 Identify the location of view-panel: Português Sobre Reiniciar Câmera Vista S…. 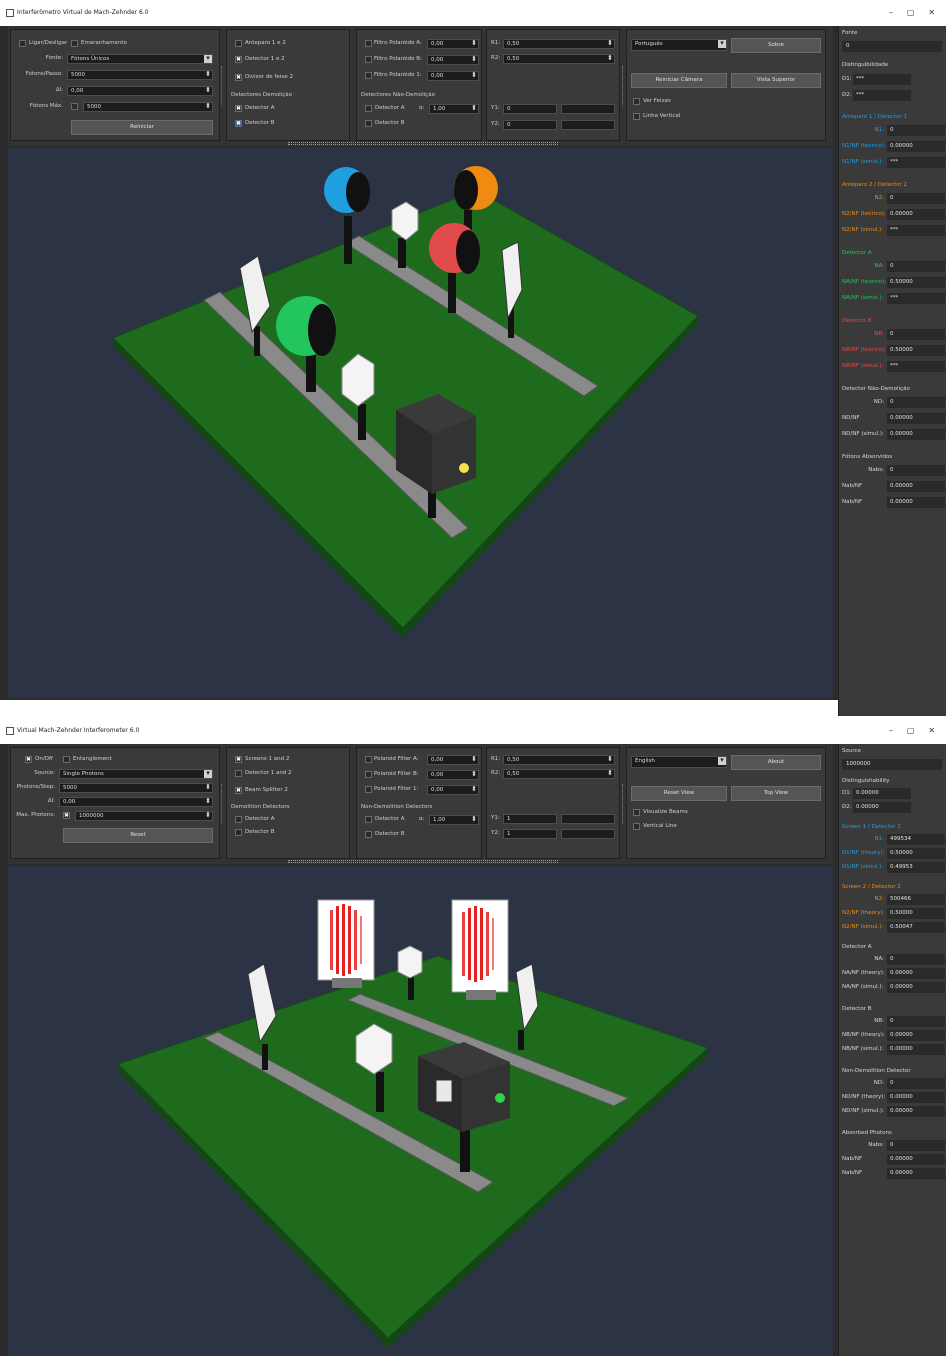
(726, 85).